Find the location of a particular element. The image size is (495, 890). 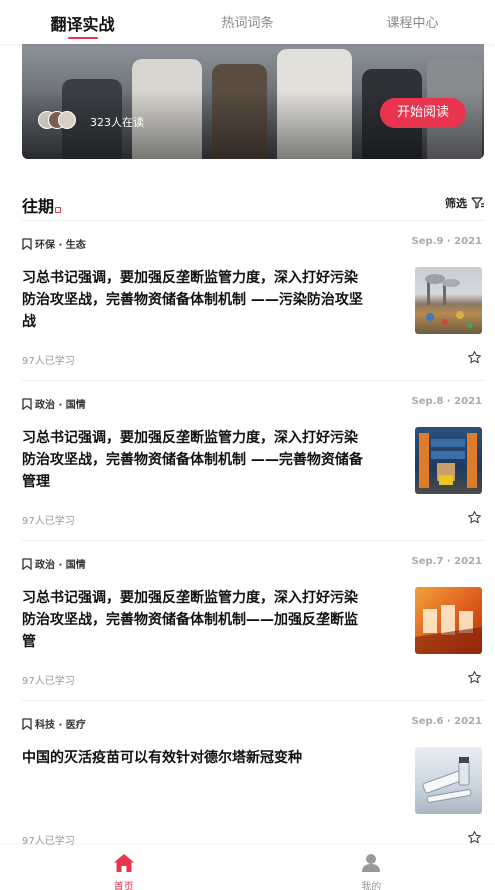

category-label: 环保 · 生态 is located at coordinates (60, 245).